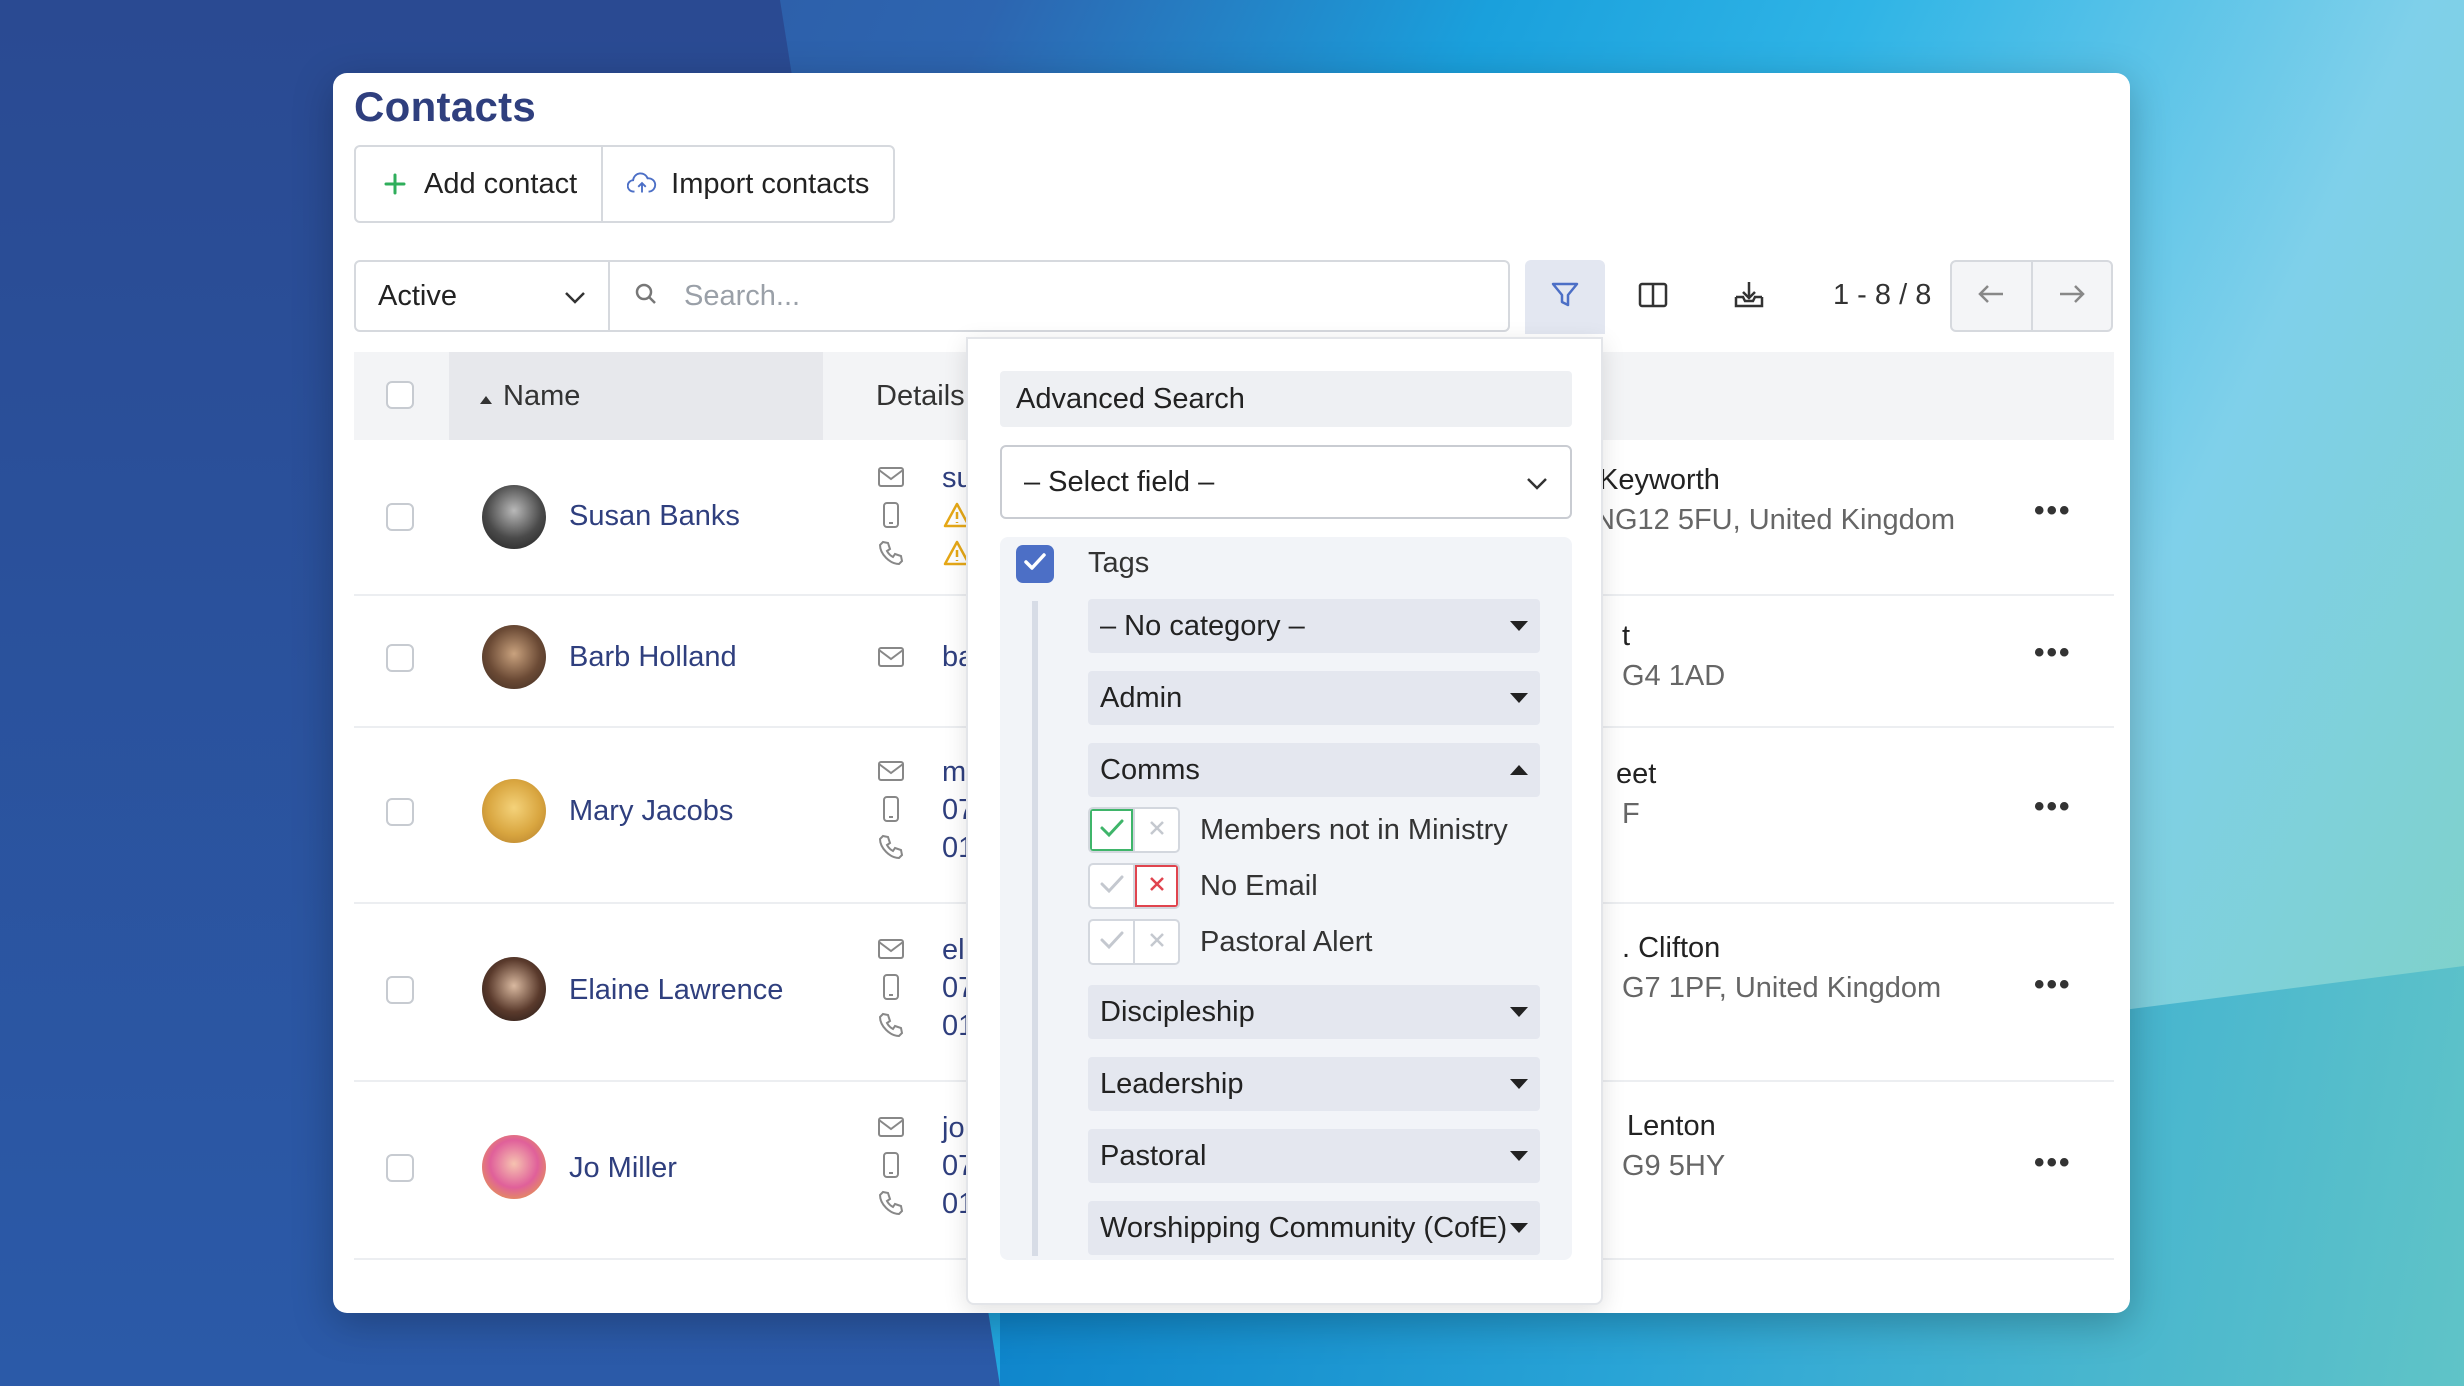  Describe the element at coordinates (623, 1168) in the screenshot. I see `contact-name: Jo Miller` at that location.